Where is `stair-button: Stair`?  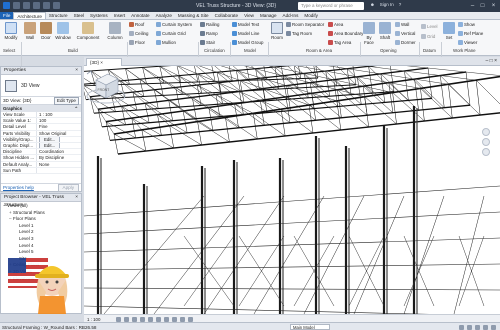 stair-button: Stair is located at coordinates (207, 42).